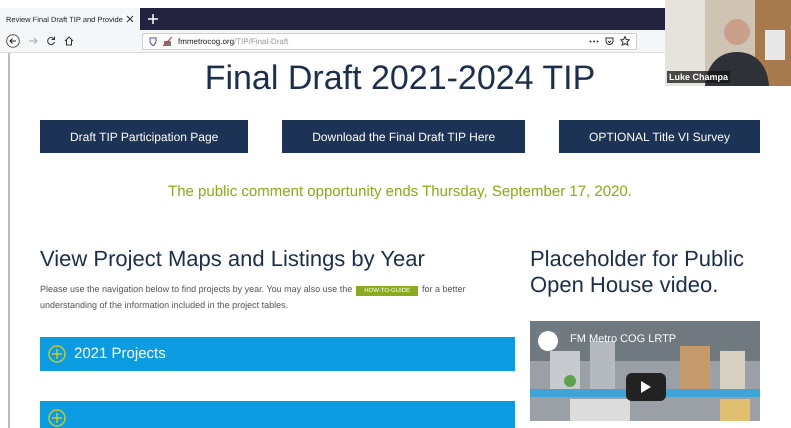 The width and height of the screenshot is (791, 428). Describe the element at coordinates (153, 19) in the screenshot. I see `new-tab-icon` at that location.